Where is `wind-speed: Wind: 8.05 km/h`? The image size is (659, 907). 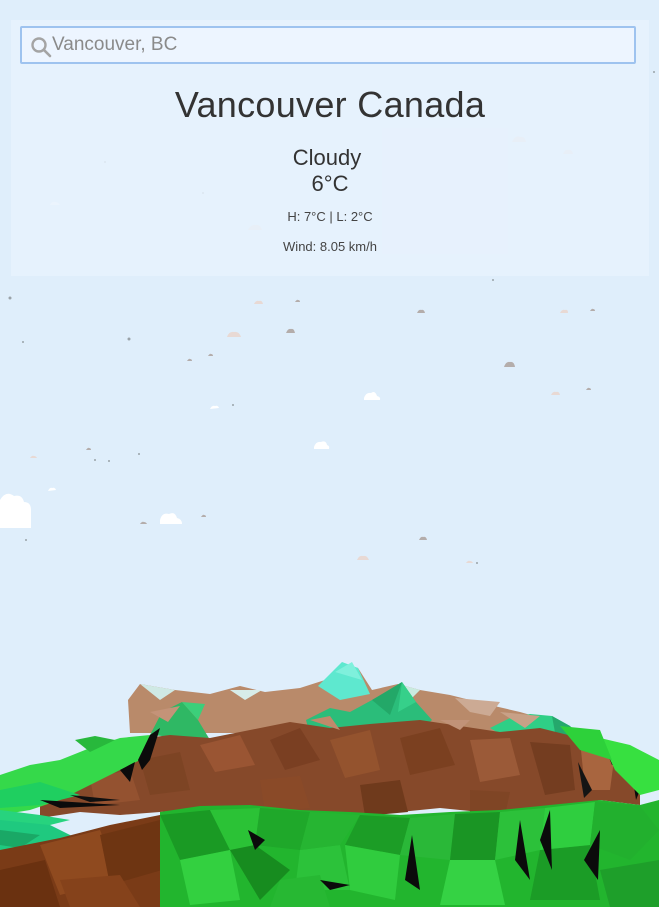 wind-speed: Wind: 8.05 km/h is located at coordinates (330, 246).